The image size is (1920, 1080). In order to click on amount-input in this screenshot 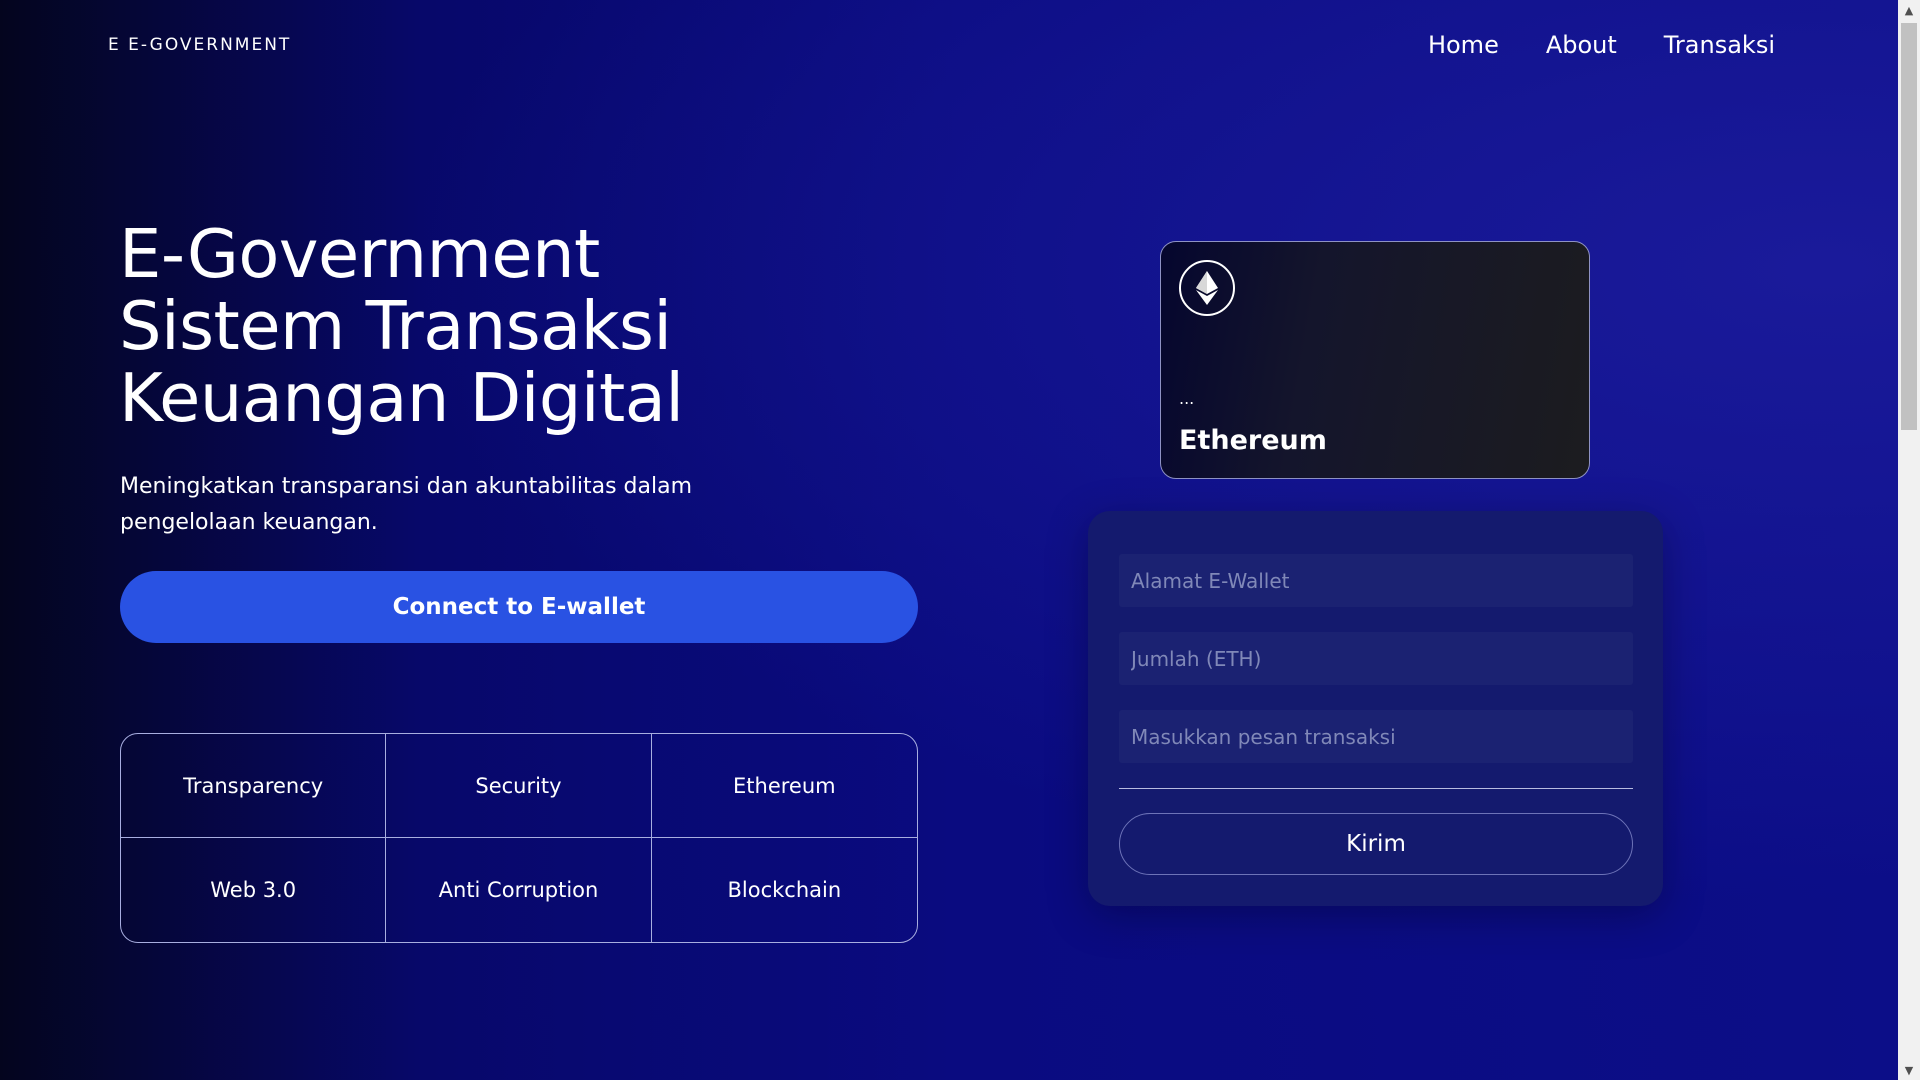, I will do `click(1376, 658)`.